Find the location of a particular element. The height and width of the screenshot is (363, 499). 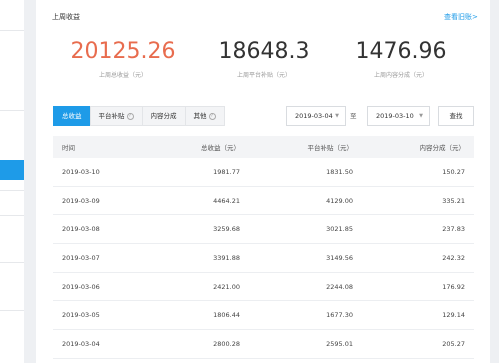

cell-subsidy: 2595.01 is located at coordinates (339, 343).